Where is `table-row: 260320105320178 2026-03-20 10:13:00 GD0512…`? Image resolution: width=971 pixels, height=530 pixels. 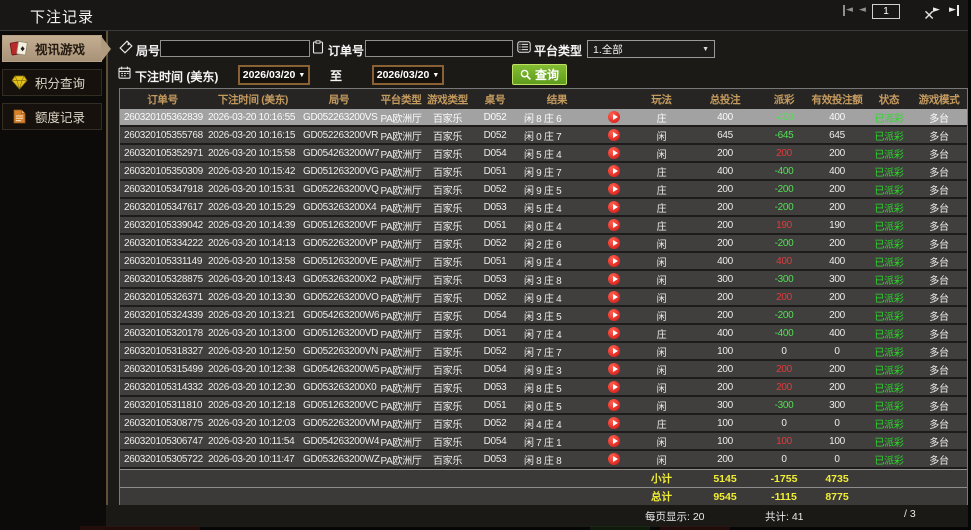 table-row: 260320105320178 2026-03-20 10:13:00 GD0512… is located at coordinates (543, 334).